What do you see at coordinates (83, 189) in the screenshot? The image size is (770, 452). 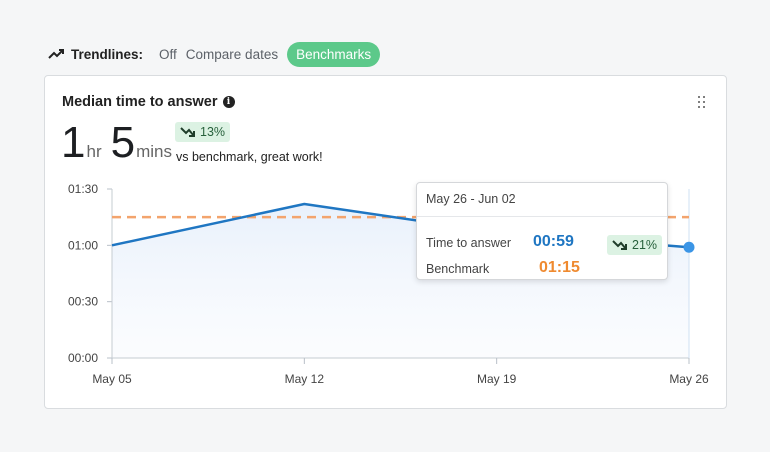 I see `y-tick-label: 01:30` at bounding box center [83, 189].